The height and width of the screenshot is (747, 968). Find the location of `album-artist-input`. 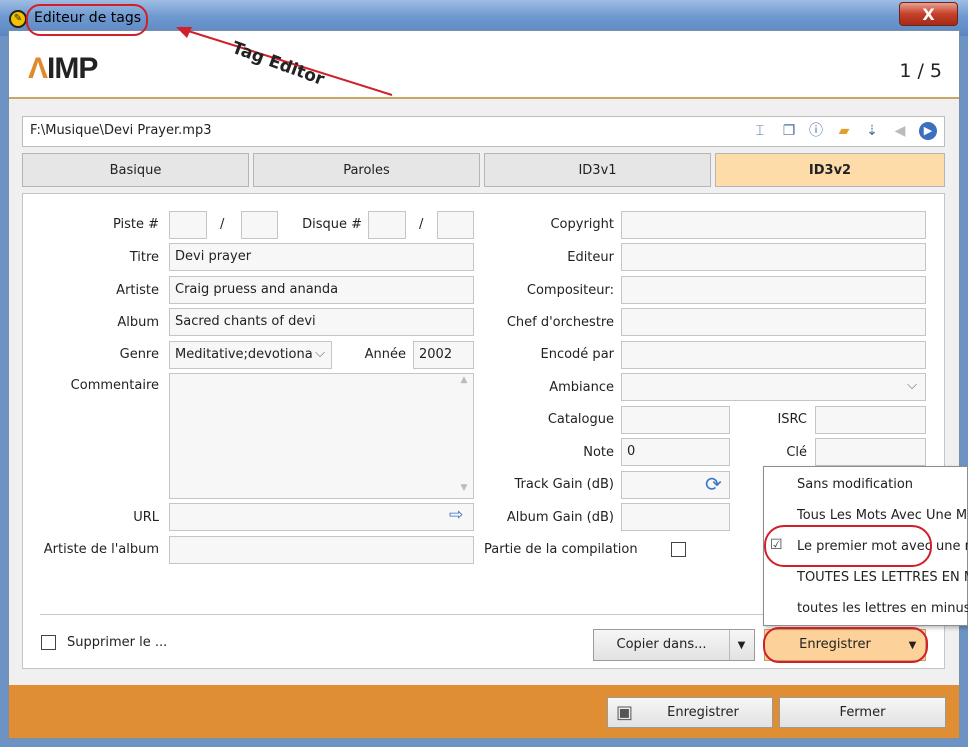

album-artist-input is located at coordinates (321, 550).